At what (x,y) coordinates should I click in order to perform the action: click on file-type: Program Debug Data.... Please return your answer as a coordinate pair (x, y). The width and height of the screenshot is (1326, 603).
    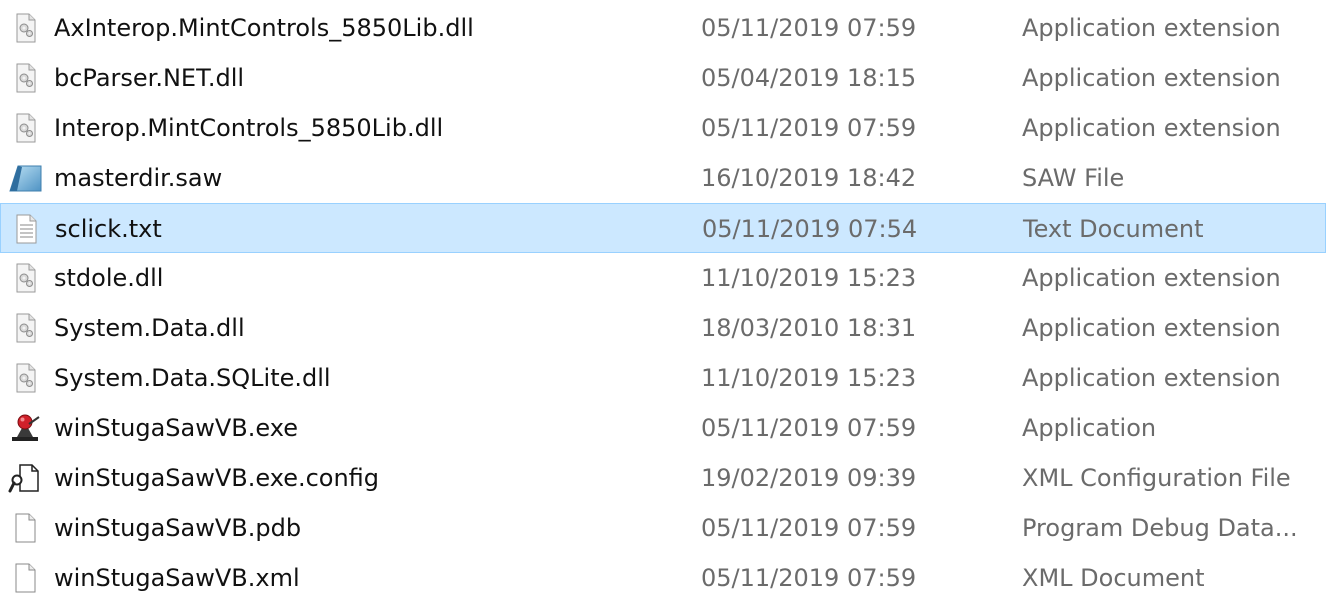
    Looking at the image, I should click on (1160, 528).